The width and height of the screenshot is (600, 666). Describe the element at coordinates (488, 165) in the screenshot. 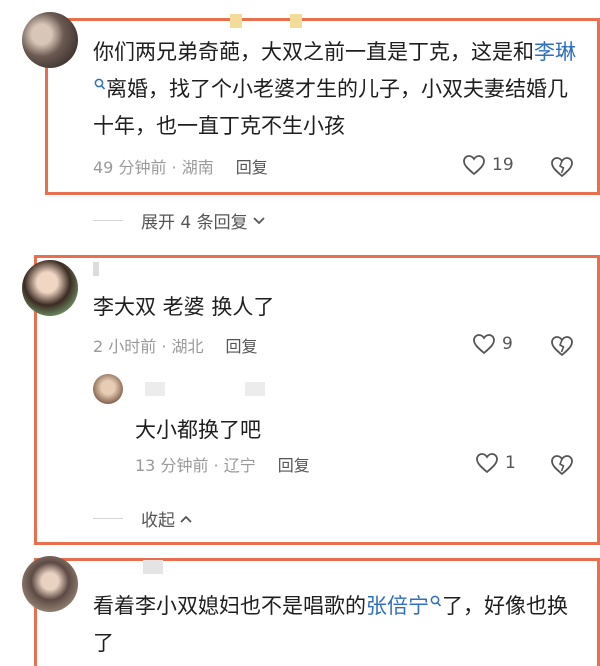

I see `like-button: 19` at that location.